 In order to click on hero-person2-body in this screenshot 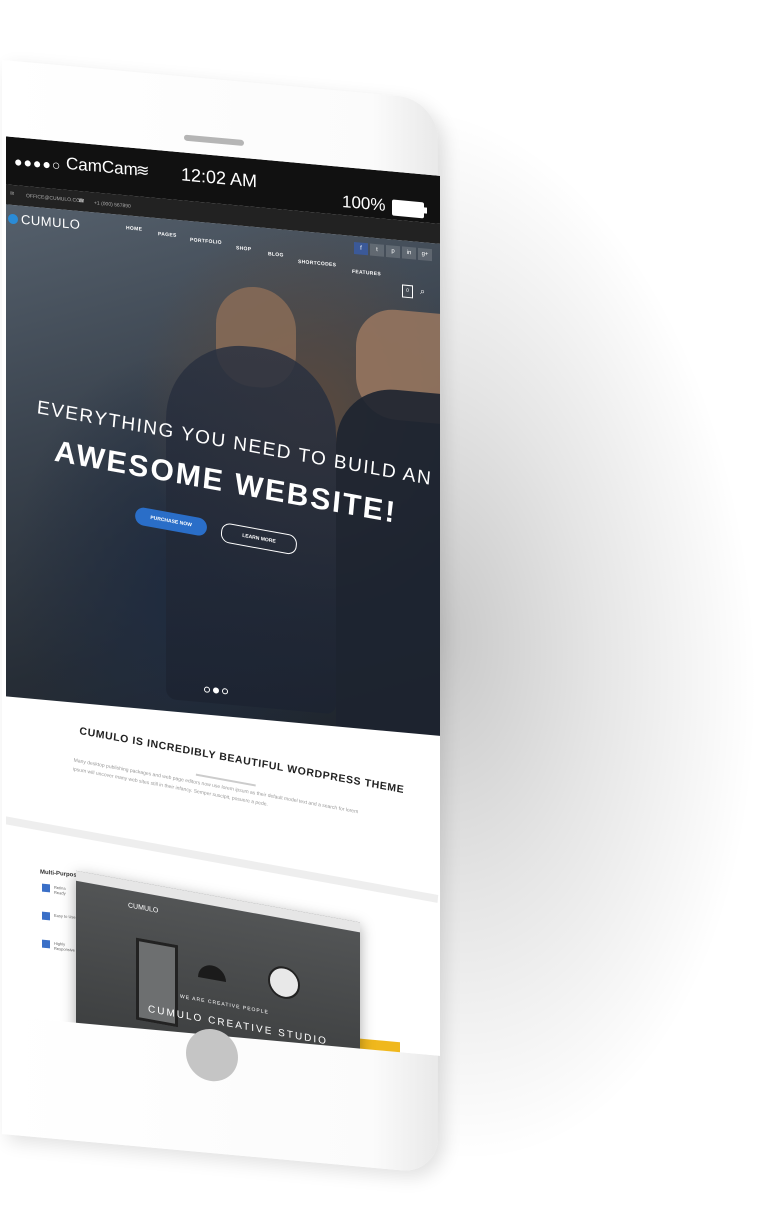, I will do `click(388, 584)`.